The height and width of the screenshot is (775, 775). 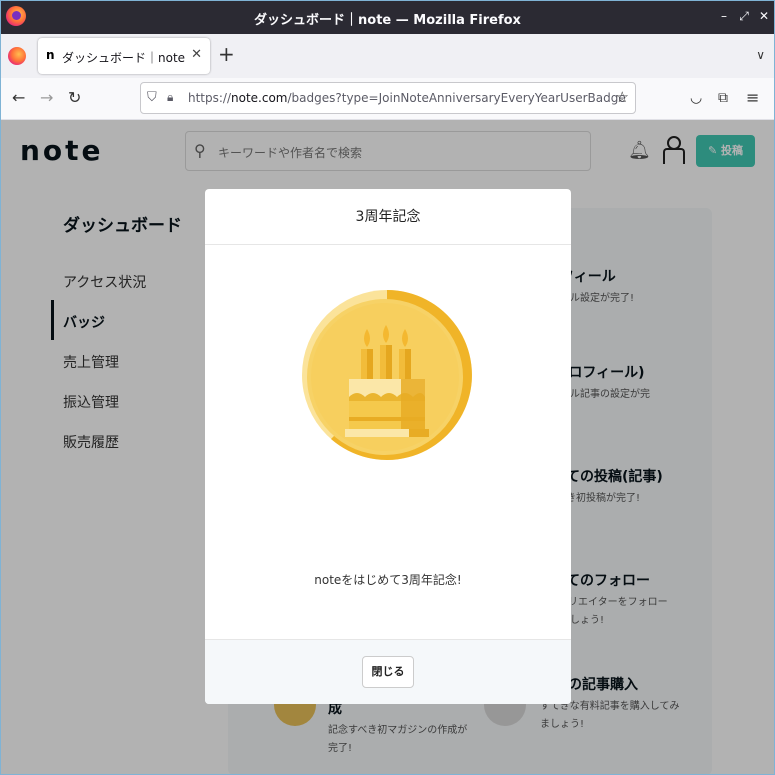 I want to click on extensions-icon: ⧉, so click(x=723, y=98).